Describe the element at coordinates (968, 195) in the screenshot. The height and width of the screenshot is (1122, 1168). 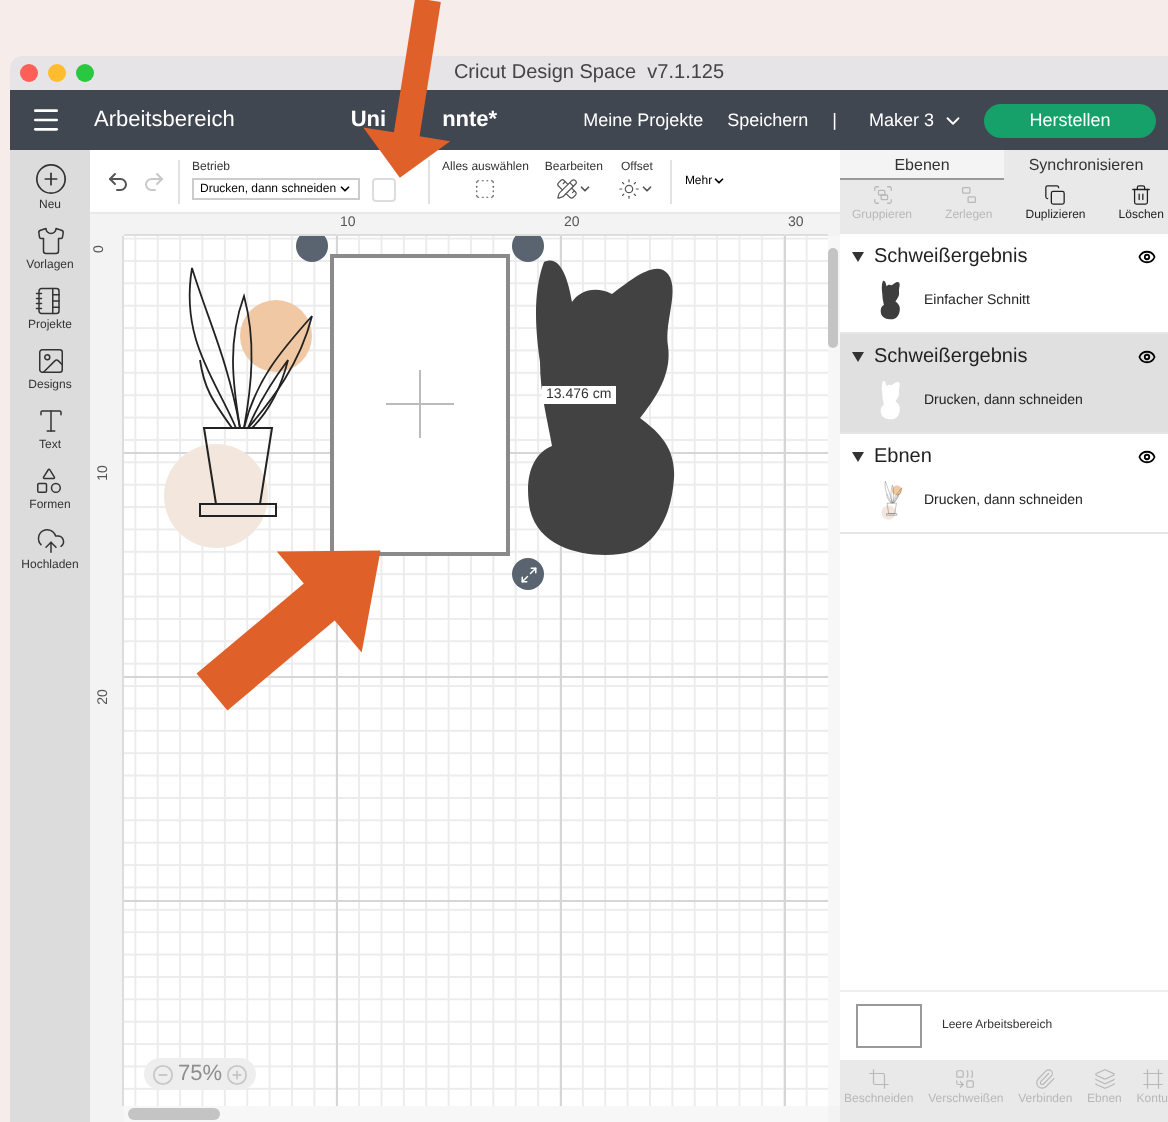
I see `ungroup-icon` at that location.